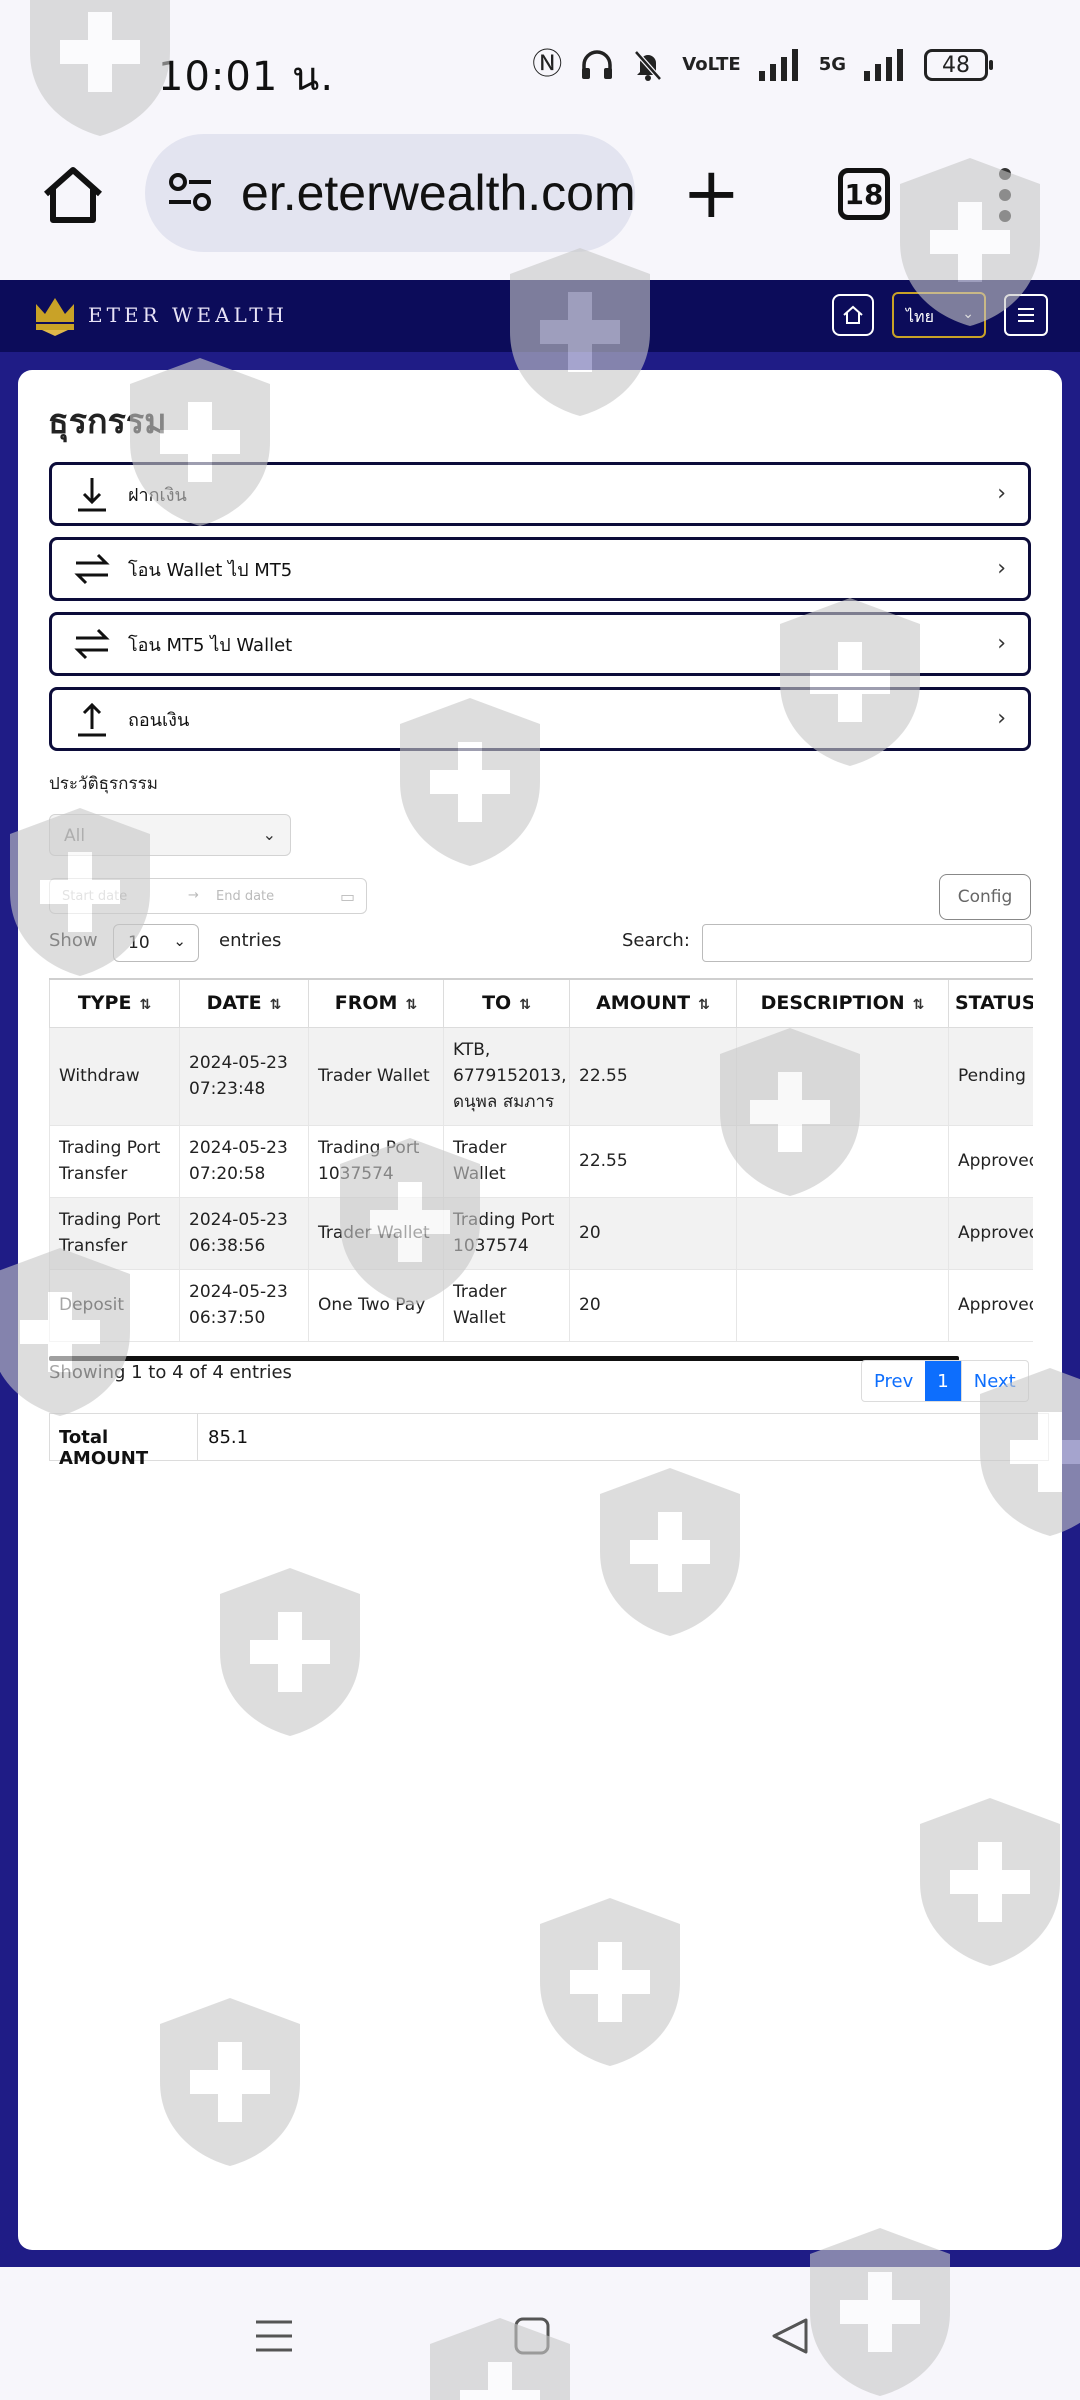 The width and height of the screenshot is (1080, 2400). Describe the element at coordinates (597, 64) in the screenshot. I see `headphones-icon` at that location.